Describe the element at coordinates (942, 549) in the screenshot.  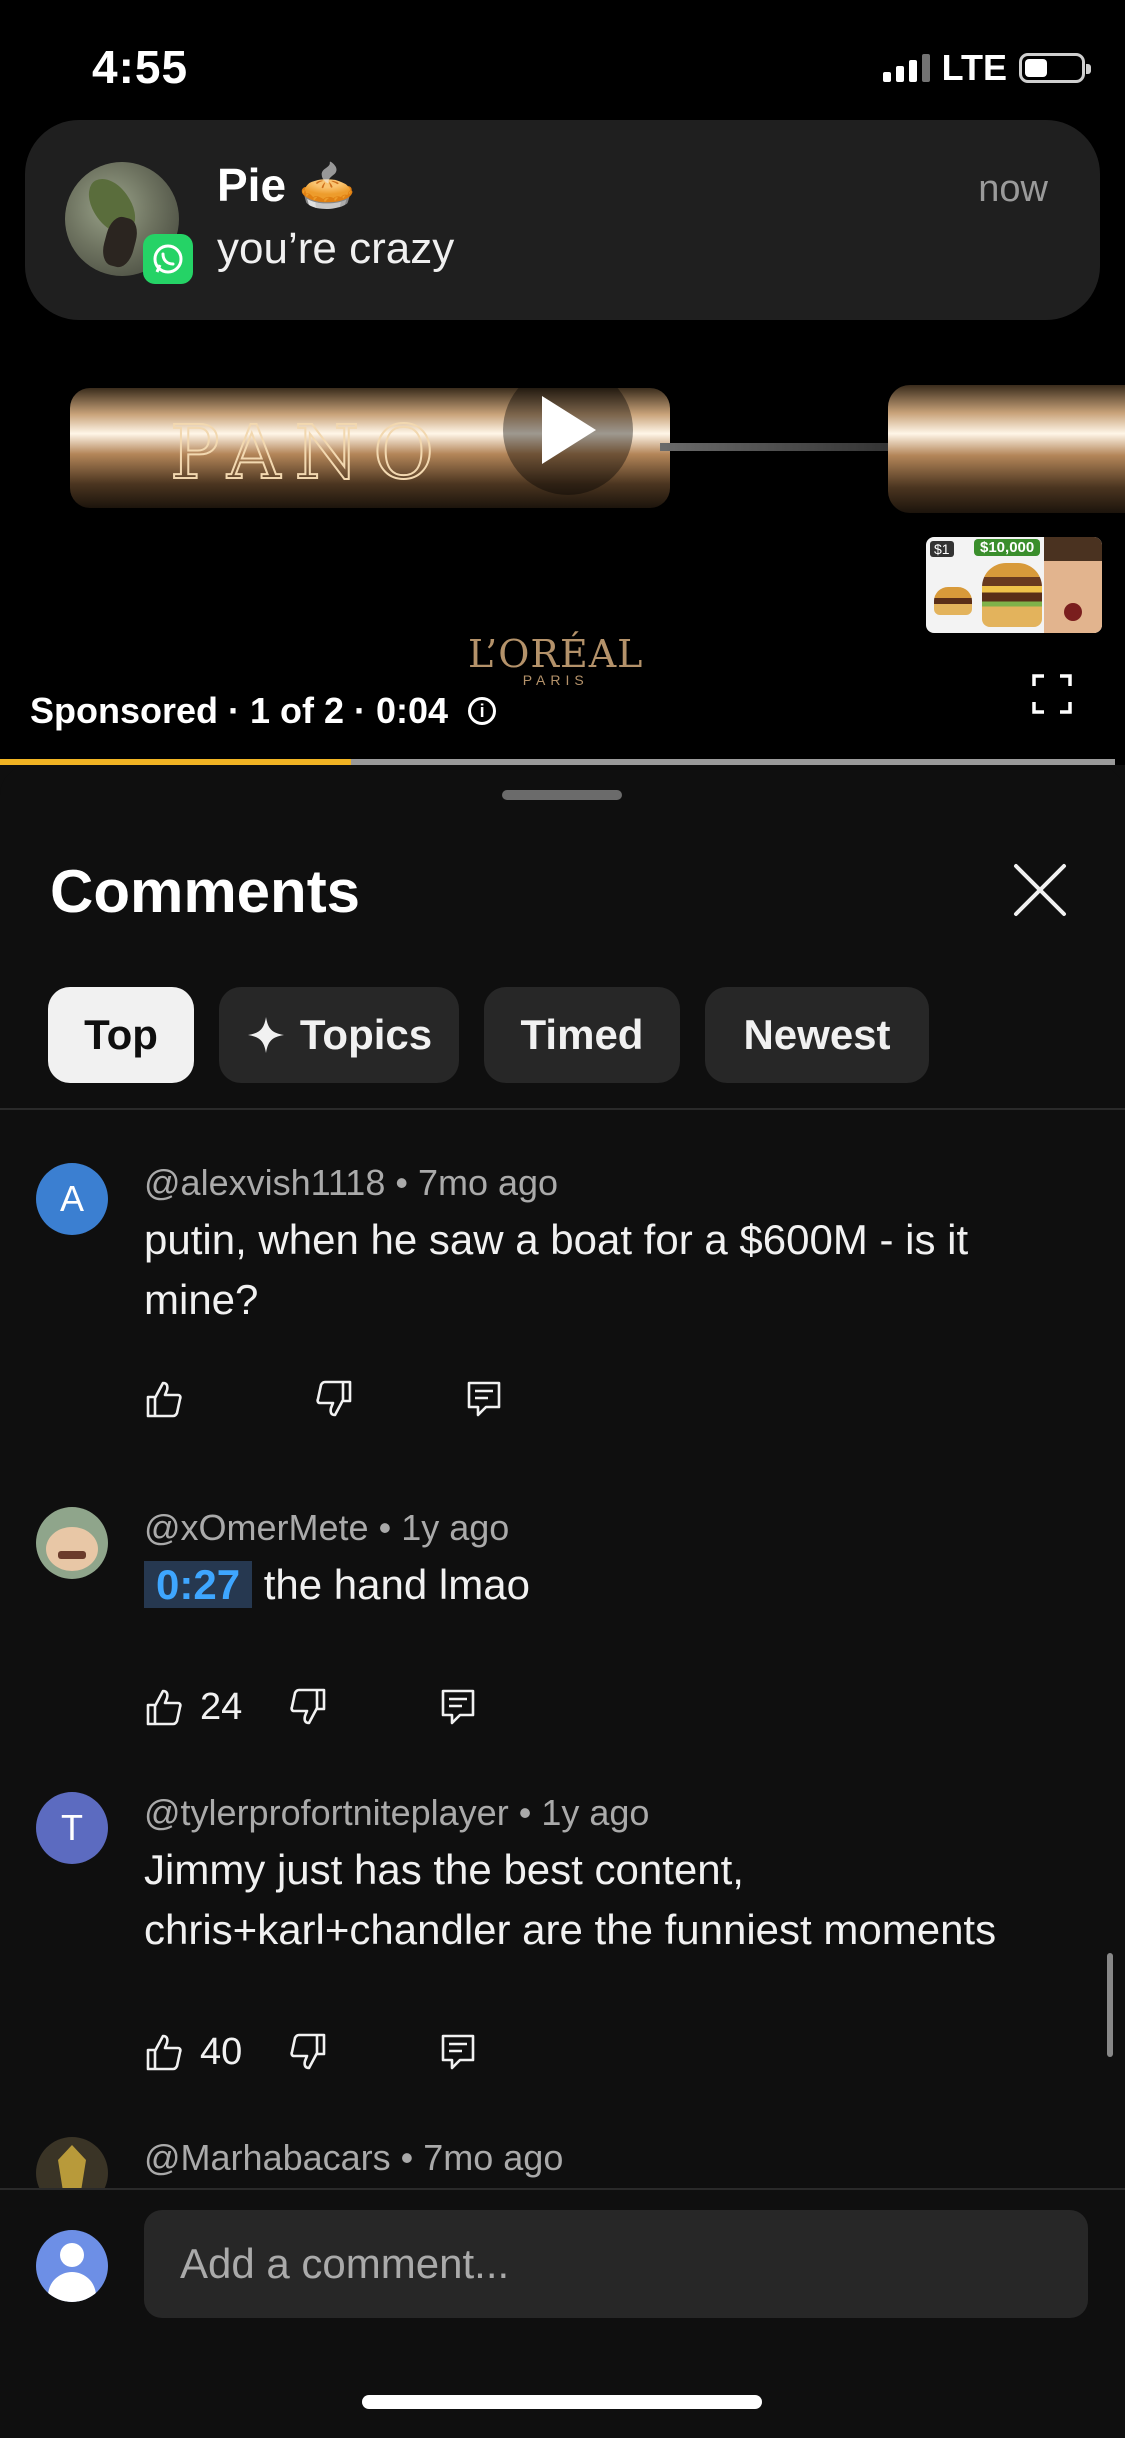
I see `thumbnail-price-small: $1` at that location.